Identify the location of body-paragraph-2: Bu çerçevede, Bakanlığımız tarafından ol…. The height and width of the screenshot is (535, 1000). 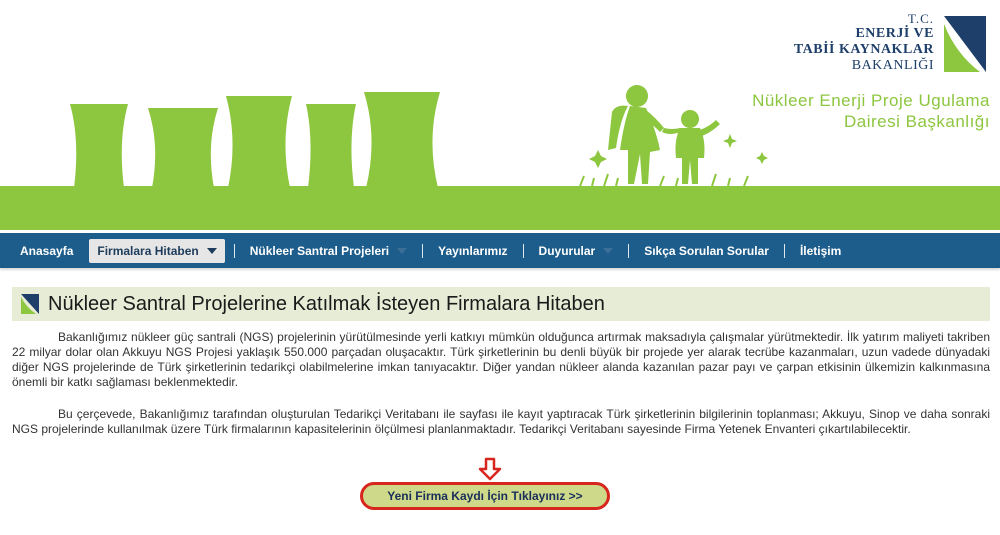
(501, 421).